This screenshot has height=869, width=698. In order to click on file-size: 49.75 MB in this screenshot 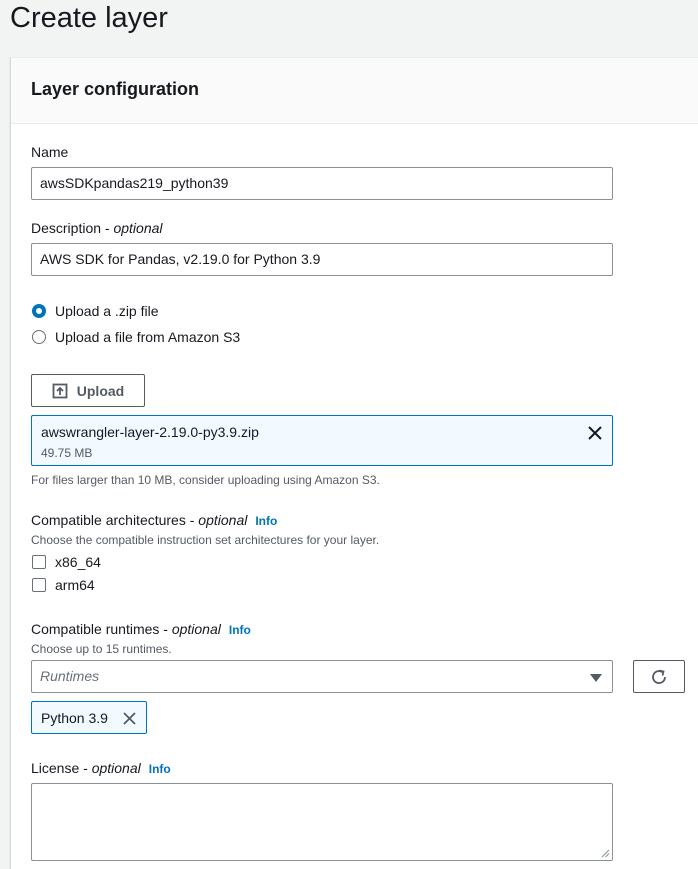, I will do `click(67, 453)`.